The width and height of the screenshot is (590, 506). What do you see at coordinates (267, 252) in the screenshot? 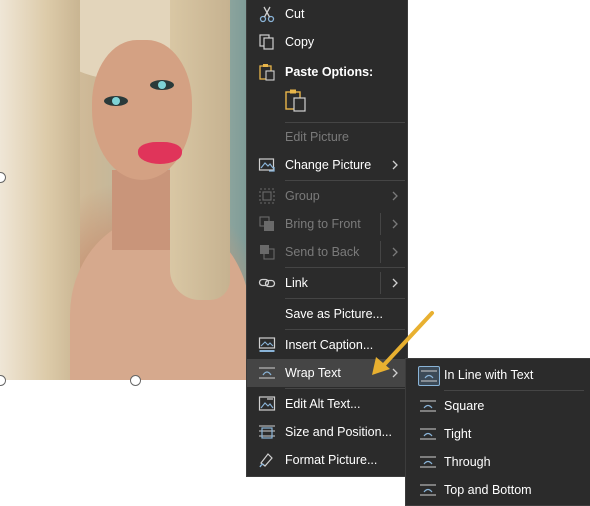
I see `send-to-back-icon` at bounding box center [267, 252].